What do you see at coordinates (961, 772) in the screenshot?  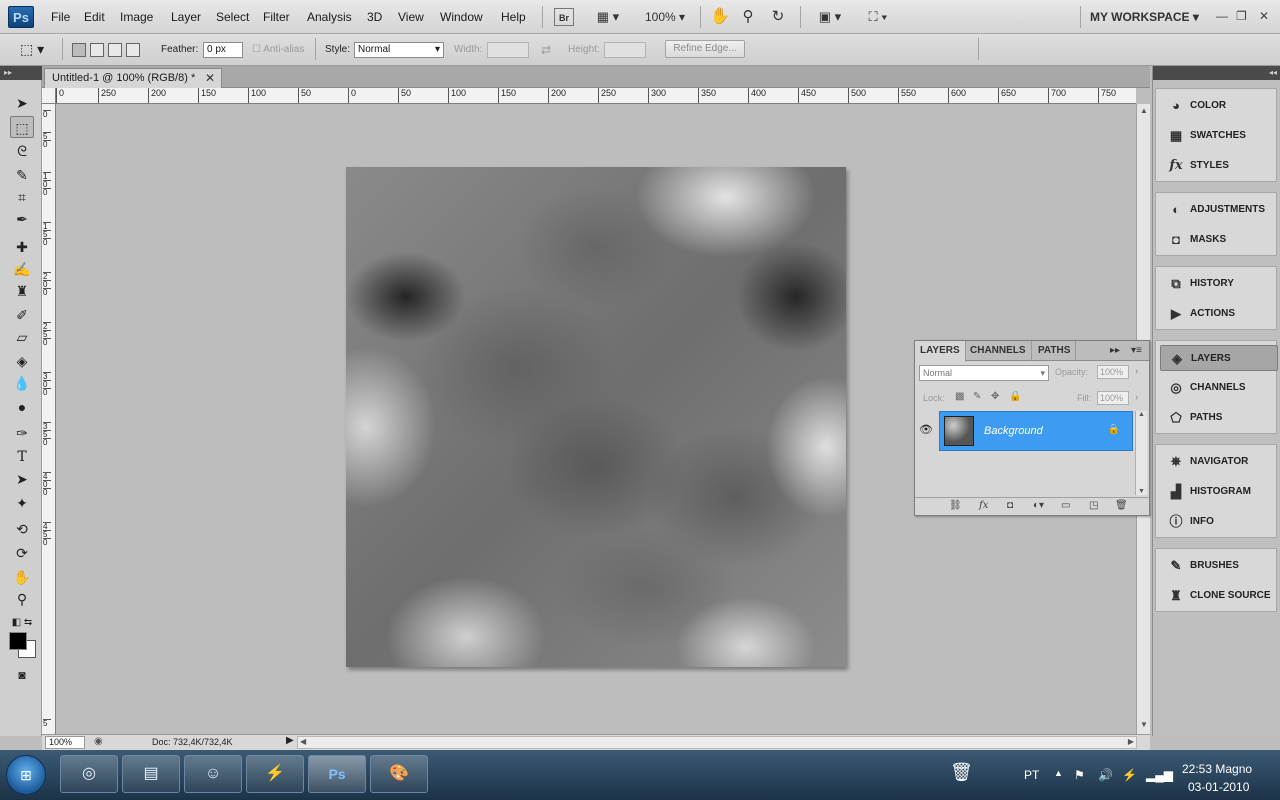 I see `recycle-bin-icon: 🗑` at bounding box center [961, 772].